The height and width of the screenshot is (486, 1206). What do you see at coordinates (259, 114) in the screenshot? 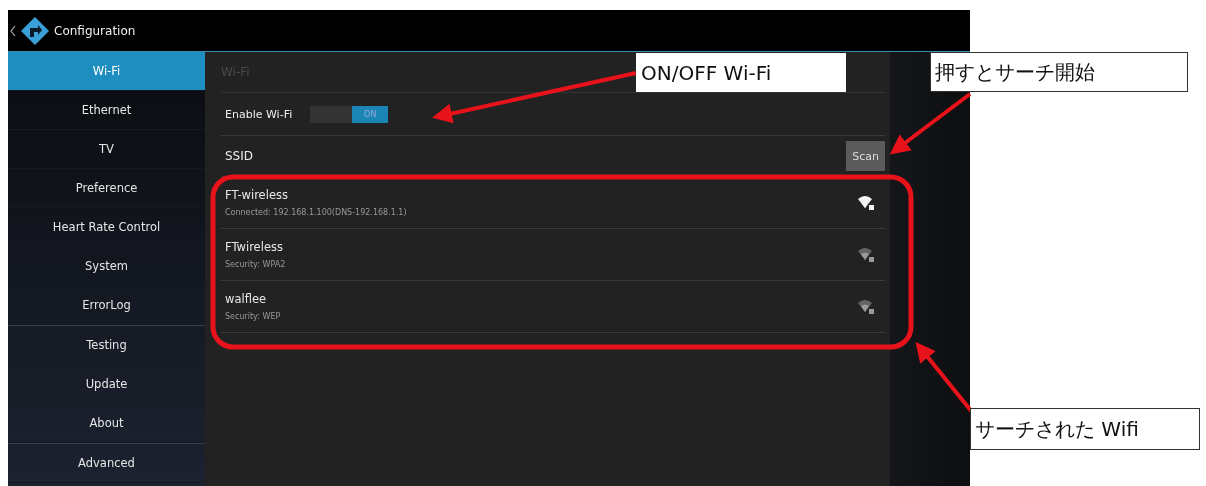
I see `setting-label: Enable Wi-Fi` at bounding box center [259, 114].